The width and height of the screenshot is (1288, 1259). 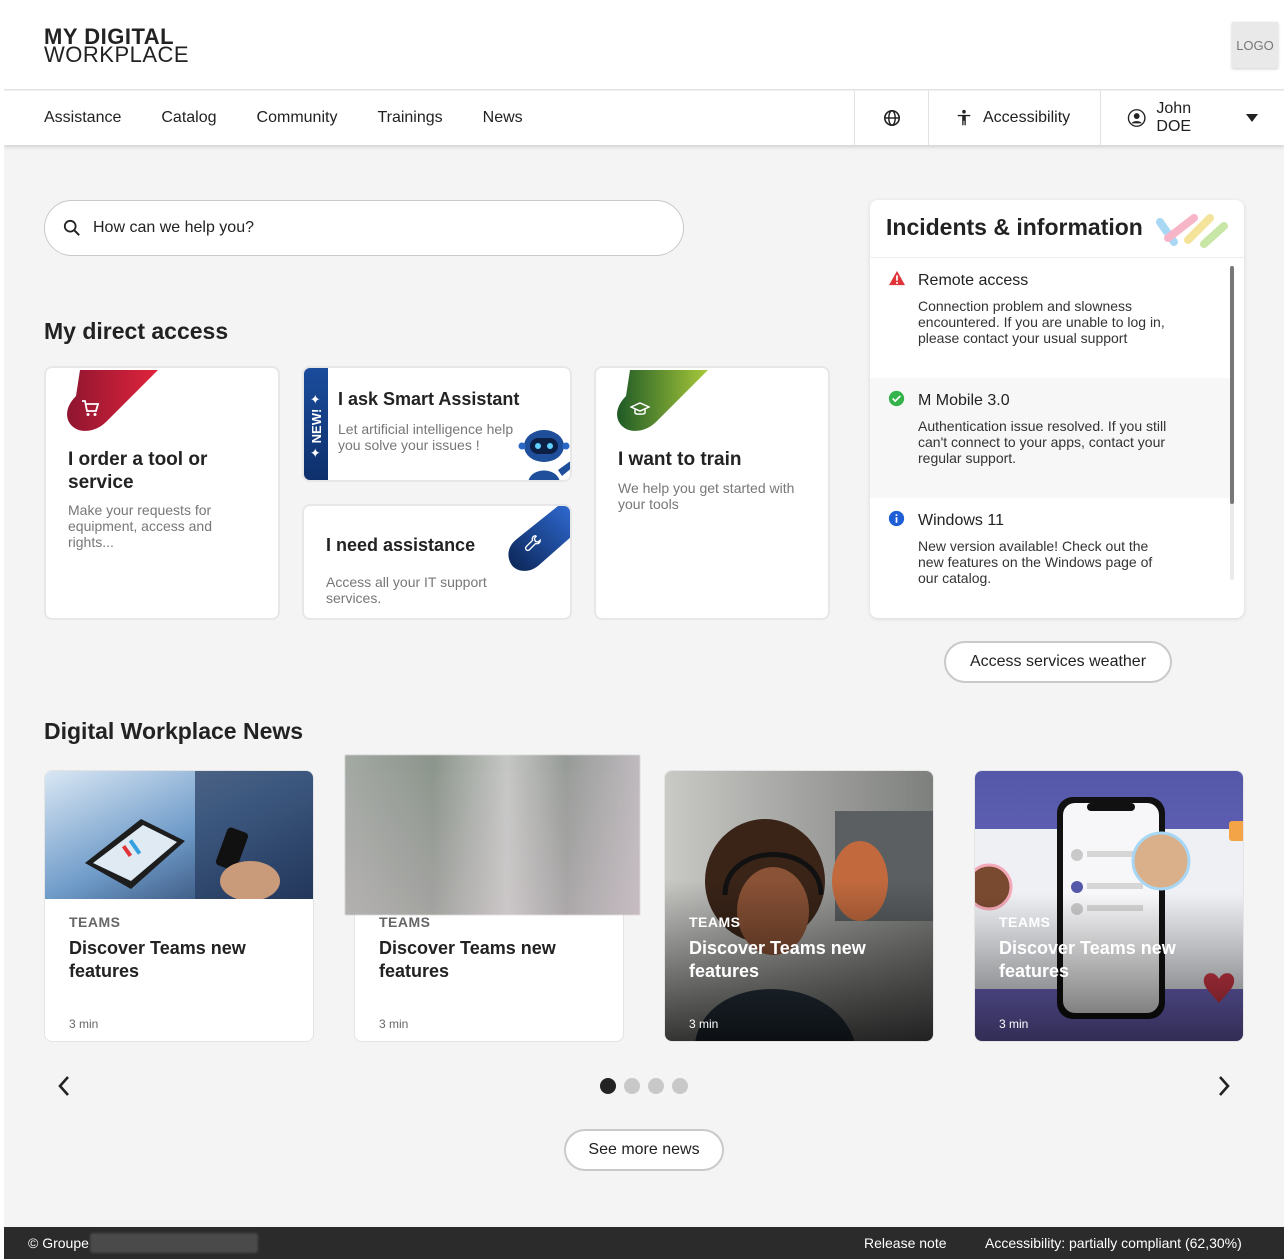 I want to click on accessibility-button: Accessibility, so click(x=1014, y=118).